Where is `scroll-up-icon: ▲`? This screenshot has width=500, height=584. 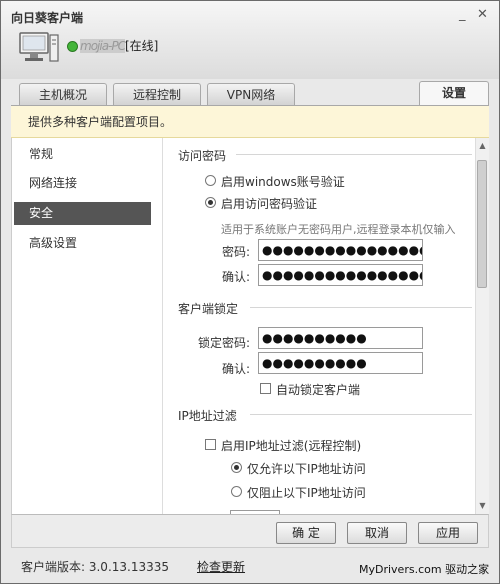
scroll-up-icon: ▲ is located at coordinates (482, 146).